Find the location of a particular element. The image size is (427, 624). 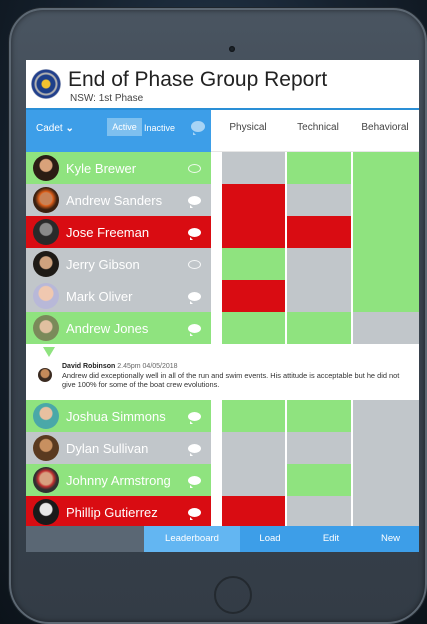

chevron-down-icon: ⌄ is located at coordinates (69, 128).